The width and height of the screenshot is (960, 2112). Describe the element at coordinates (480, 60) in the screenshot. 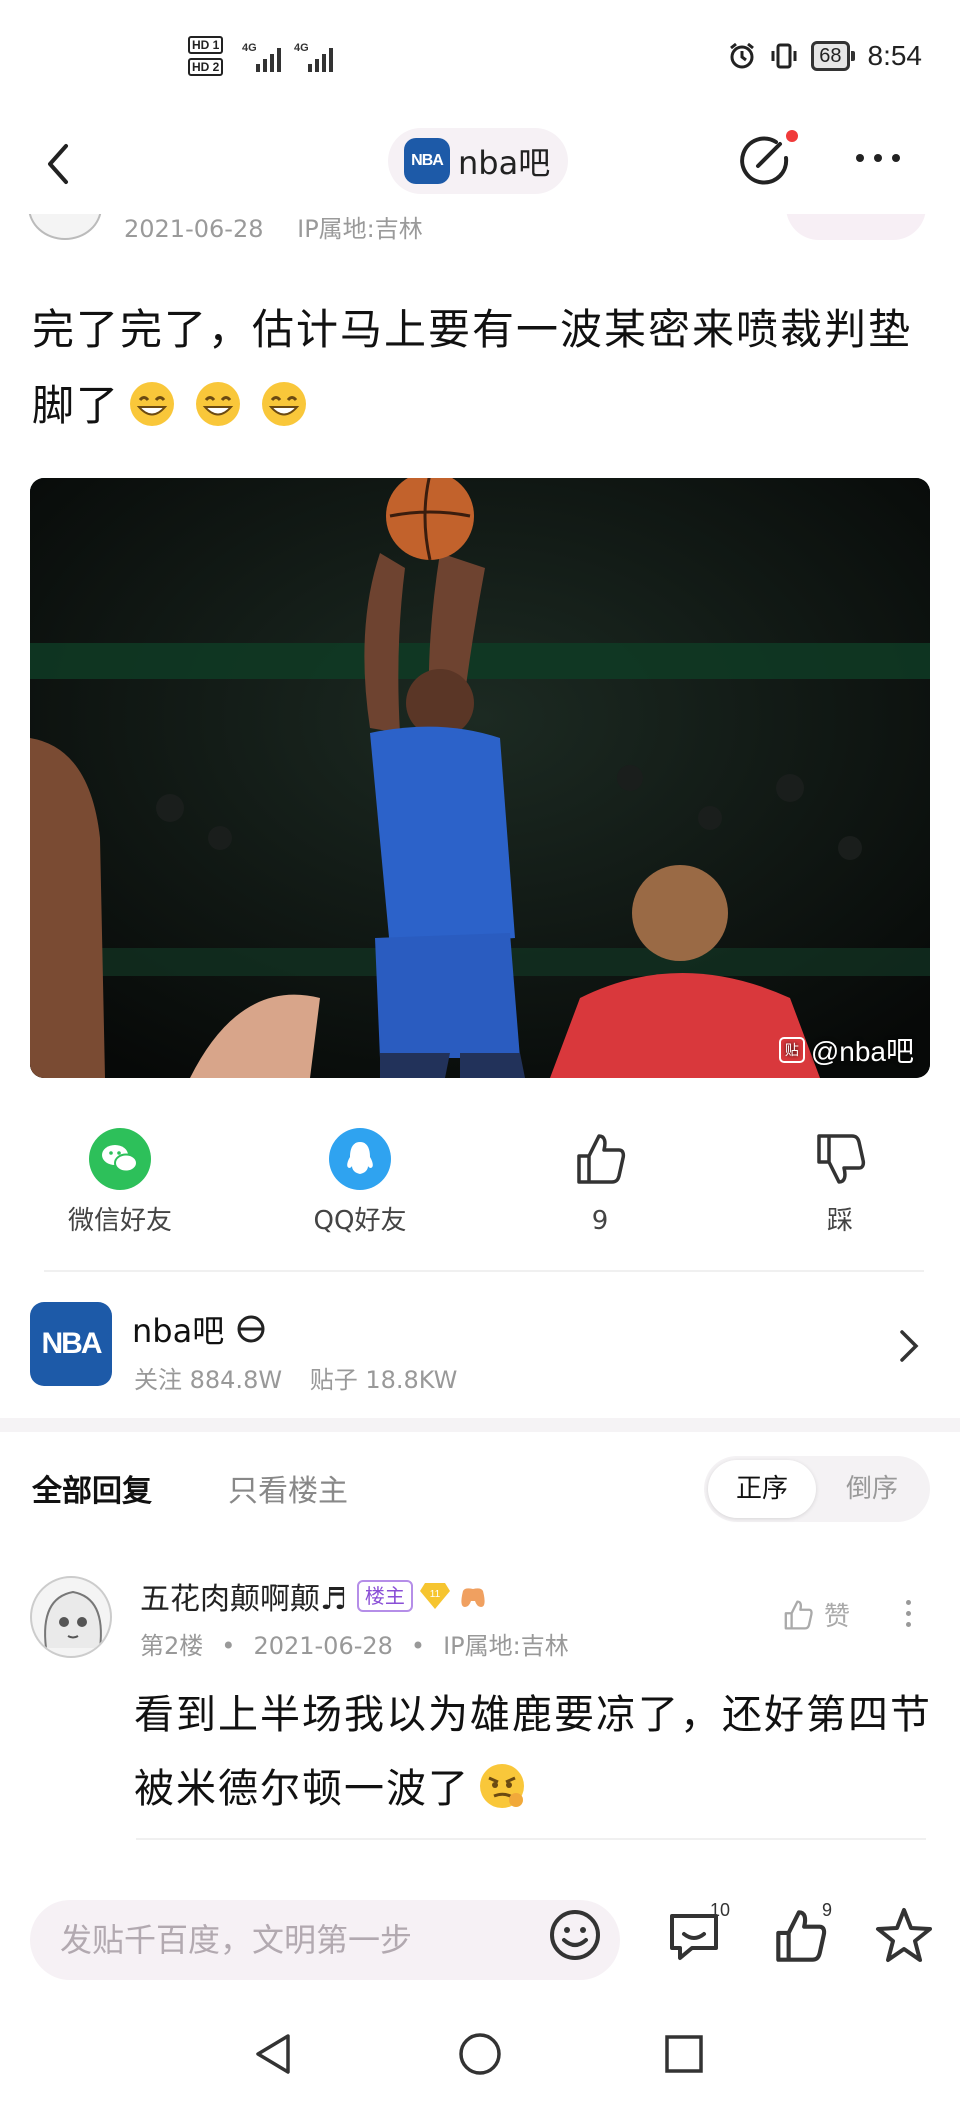

I see `status-bar: HD 1 HD 2 4G 4G 68 8:54` at that location.